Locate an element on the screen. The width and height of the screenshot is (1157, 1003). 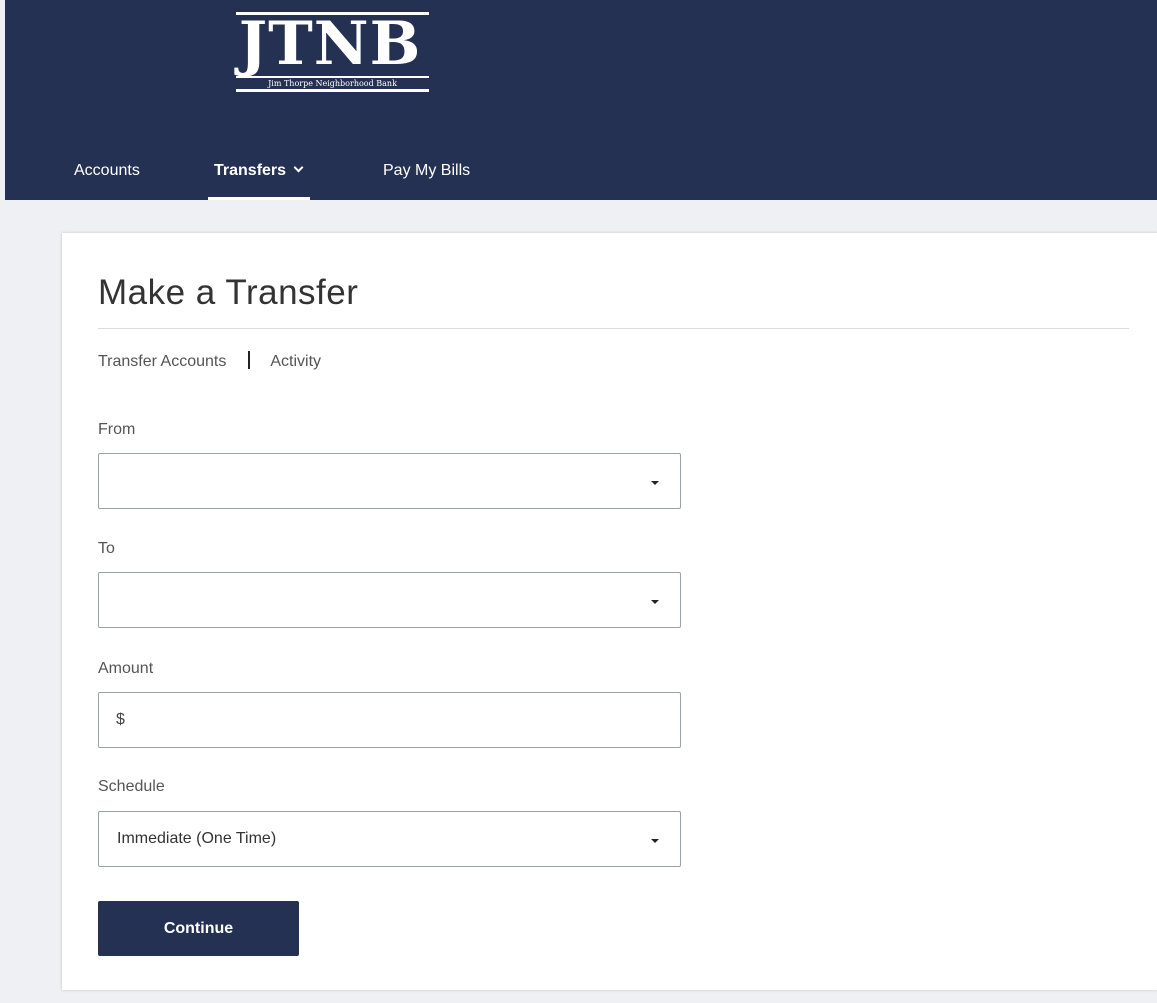
amount-field: $ is located at coordinates (389, 720).